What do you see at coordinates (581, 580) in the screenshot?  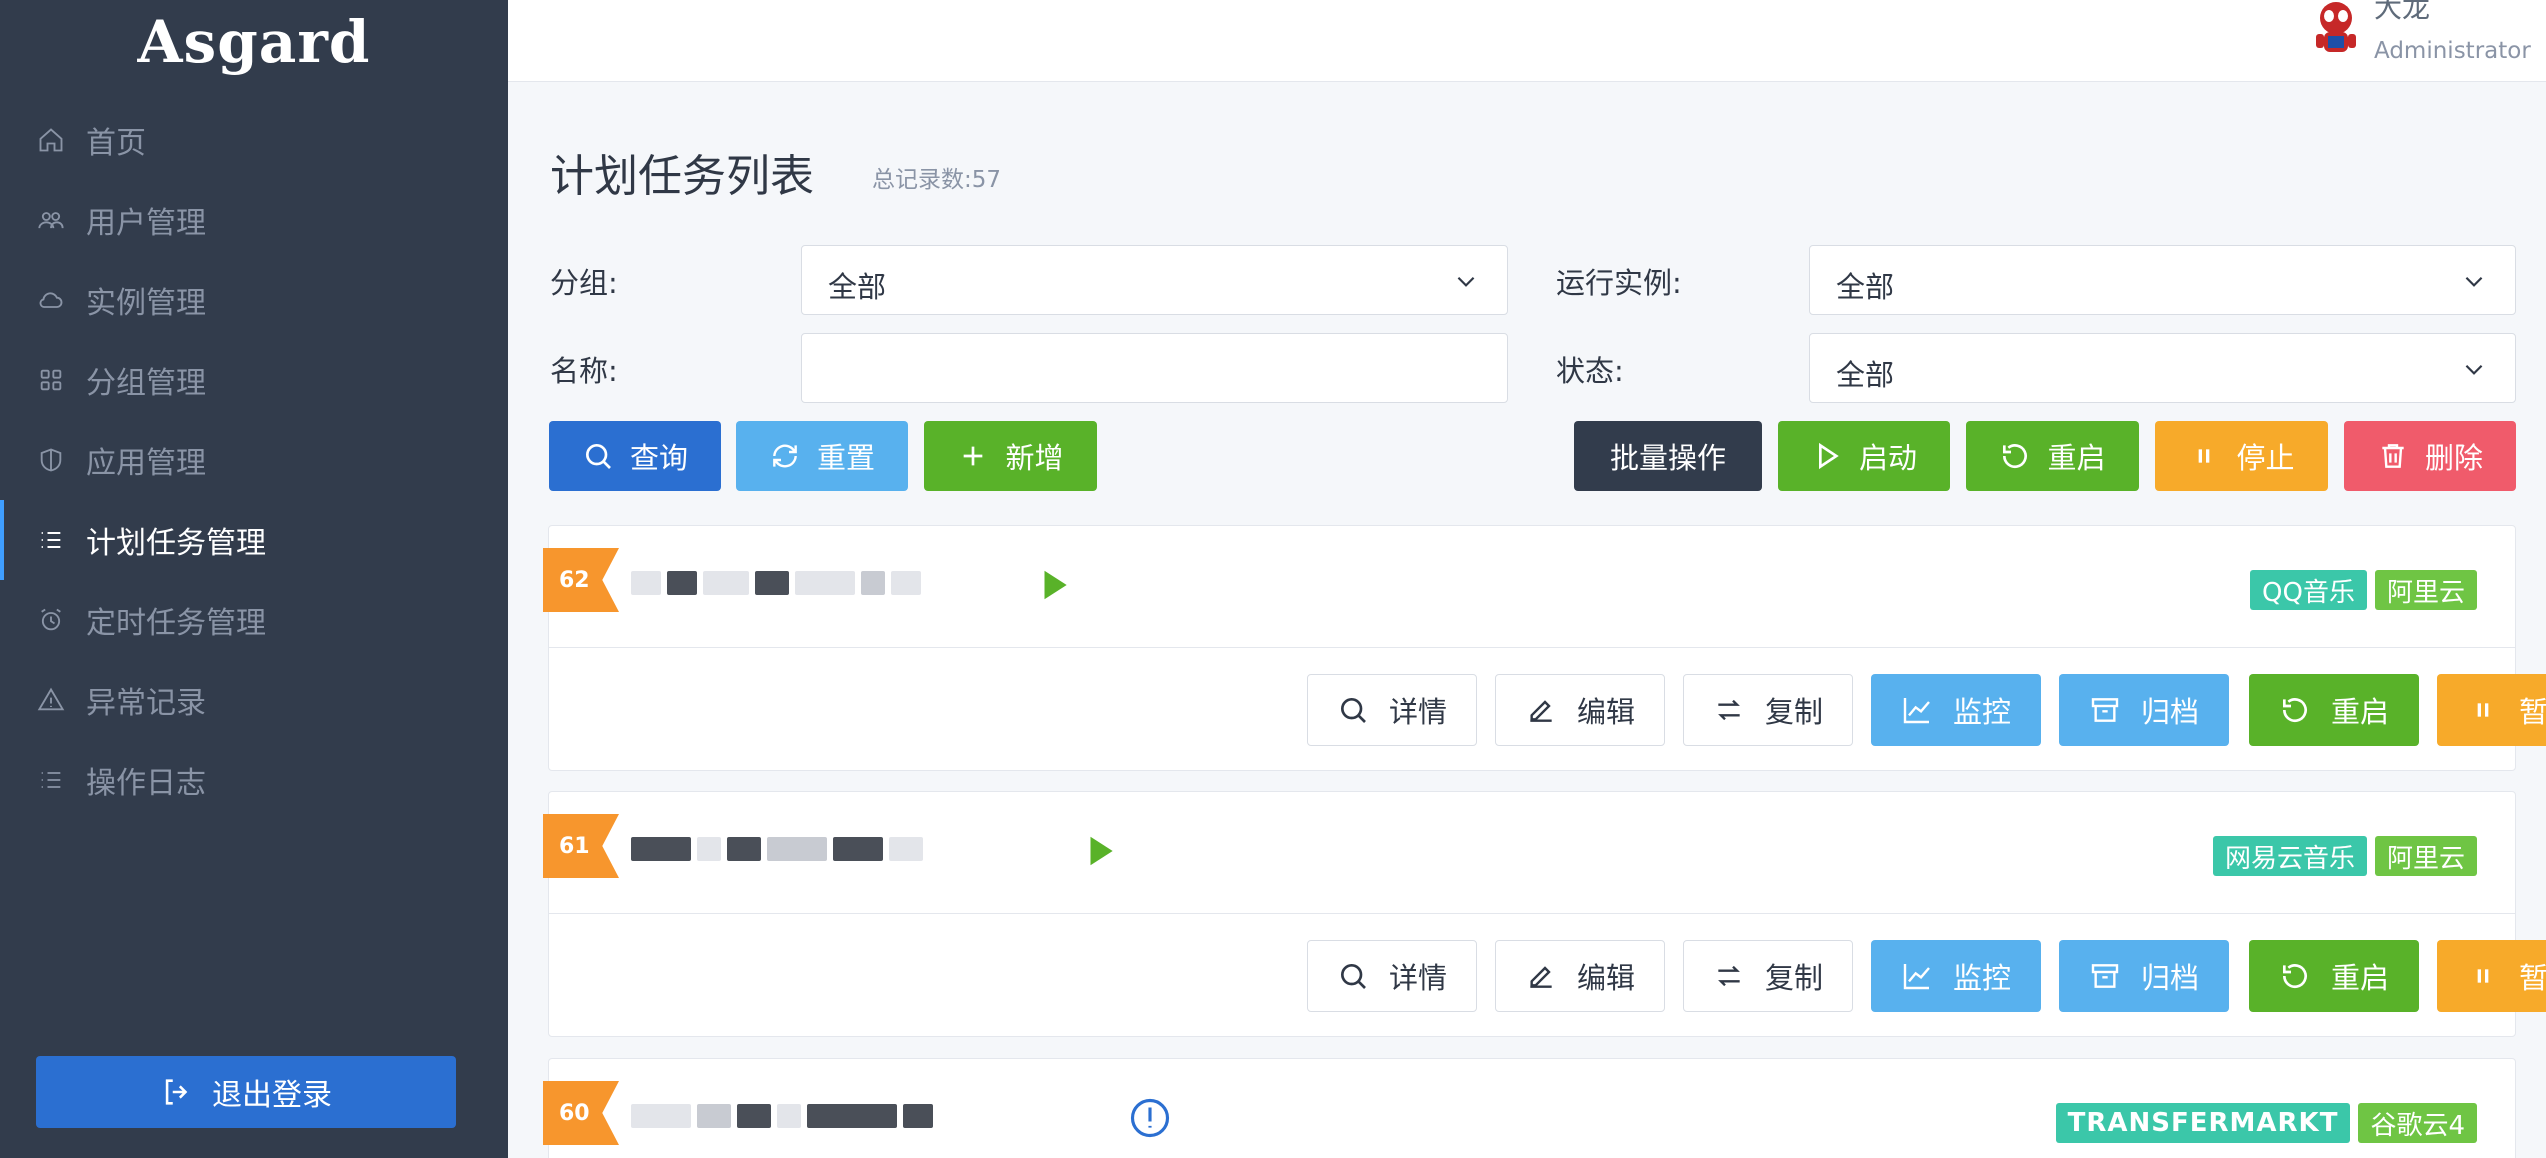 I see `task-id-badge: 62` at bounding box center [581, 580].